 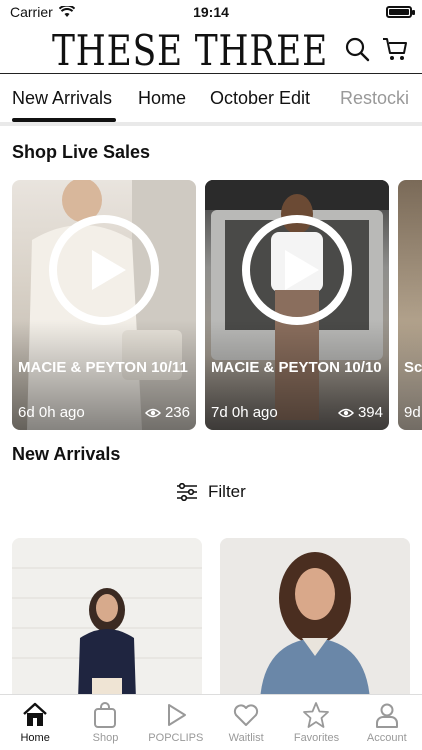 What do you see at coordinates (177, 412) in the screenshot?
I see `views-value: 236` at bounding box center [177, 412].